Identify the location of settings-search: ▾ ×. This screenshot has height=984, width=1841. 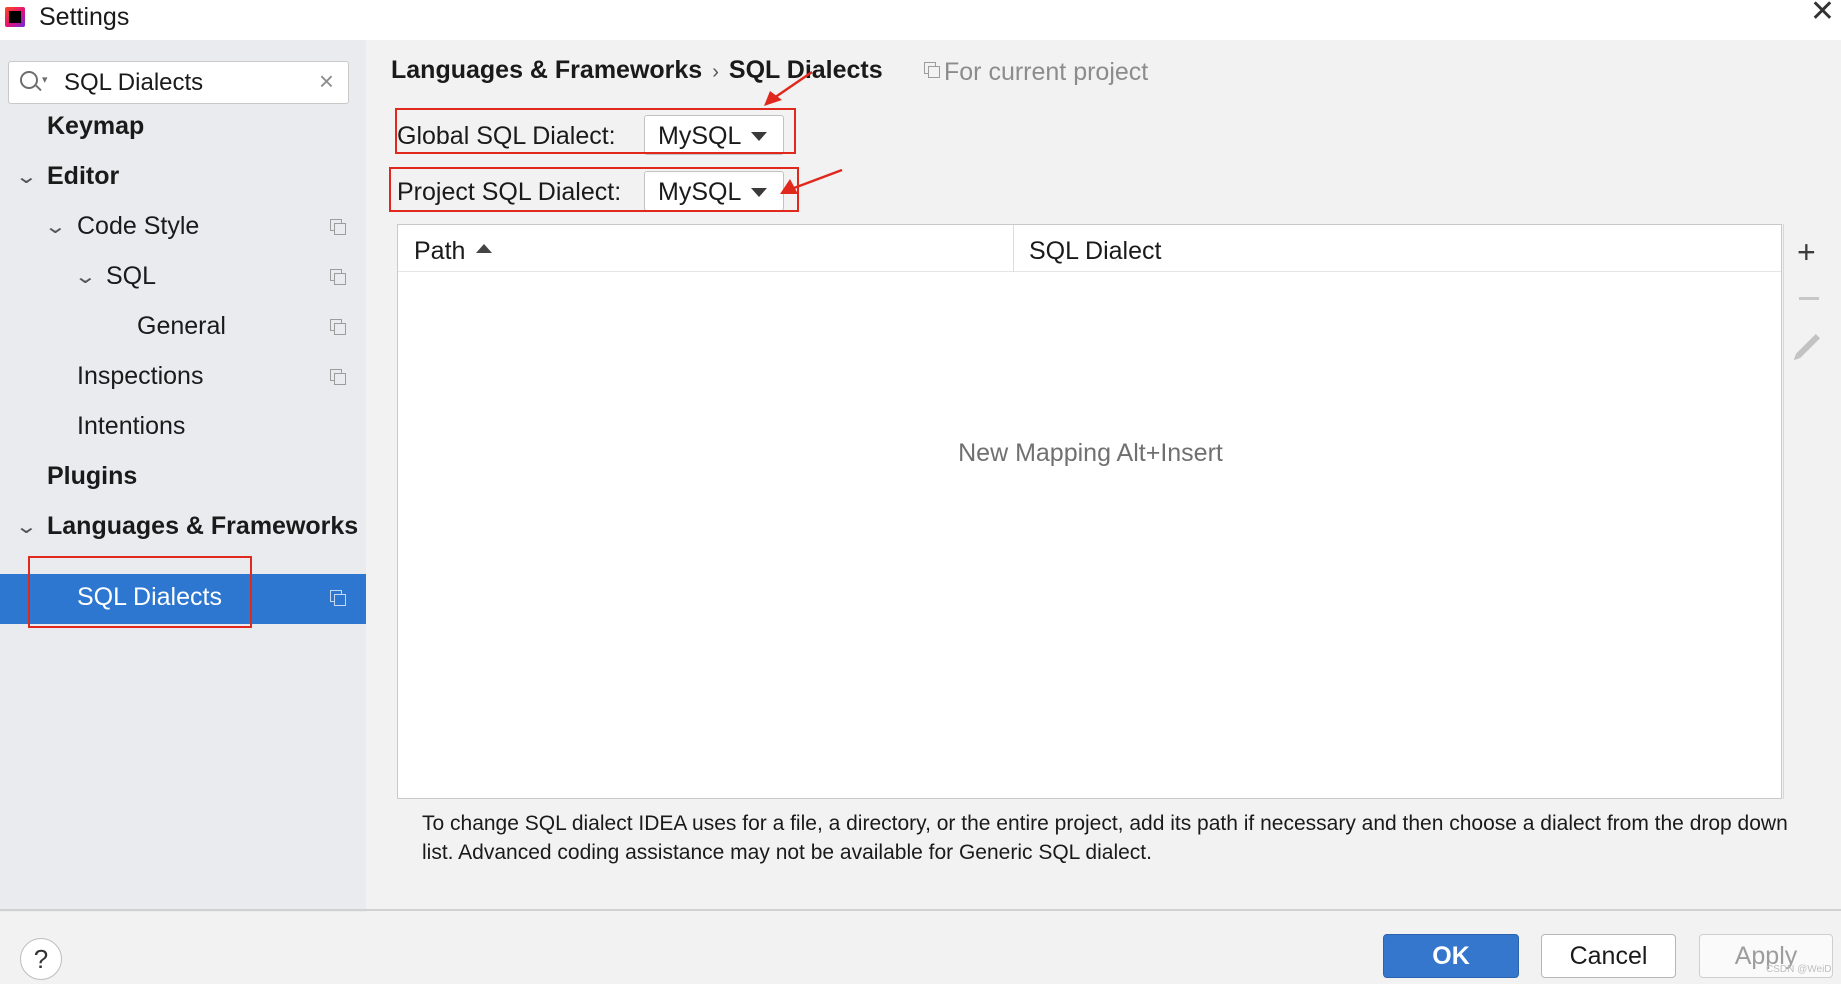
(178, 82).